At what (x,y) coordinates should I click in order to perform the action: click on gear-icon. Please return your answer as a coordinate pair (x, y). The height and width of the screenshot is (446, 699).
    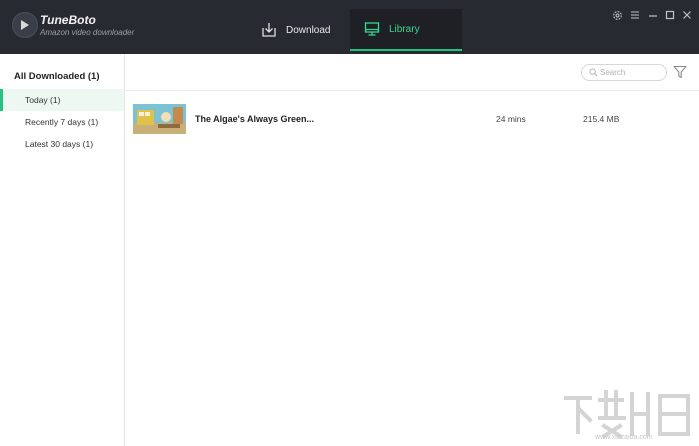
    Looking at the image, I should click on (617, 15).